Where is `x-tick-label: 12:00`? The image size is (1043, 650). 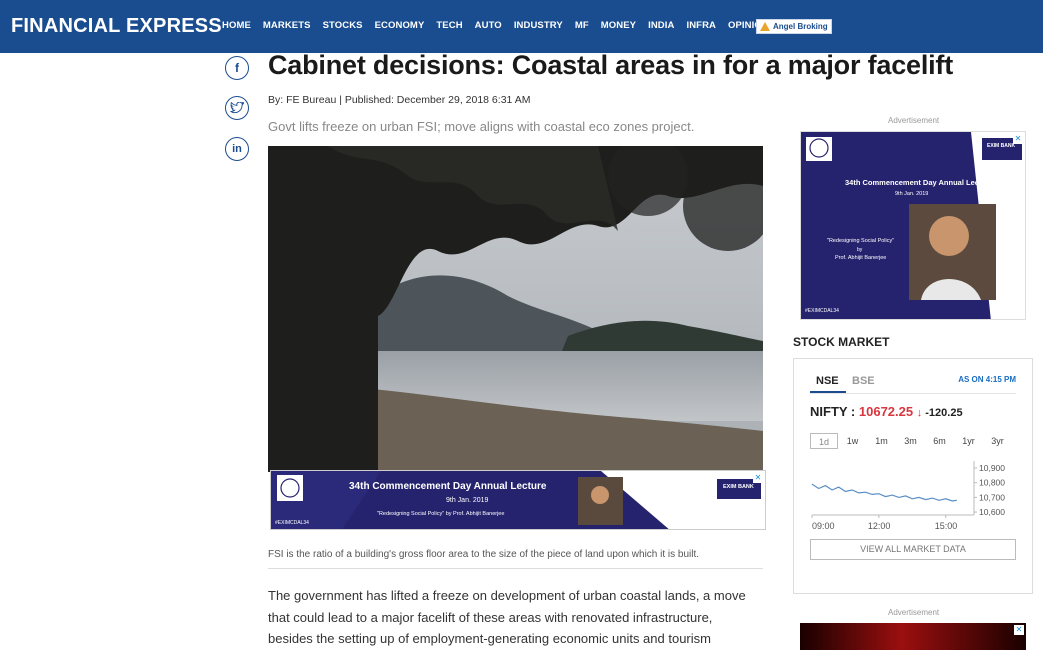 x-tick-label: 12:00 is located at coordinates (879, 526).